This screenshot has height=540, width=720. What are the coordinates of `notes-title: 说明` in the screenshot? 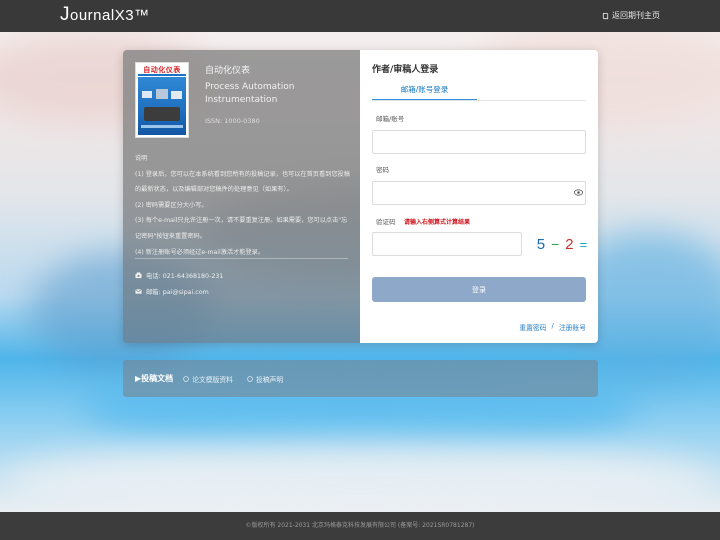 It's located at (141, 158).